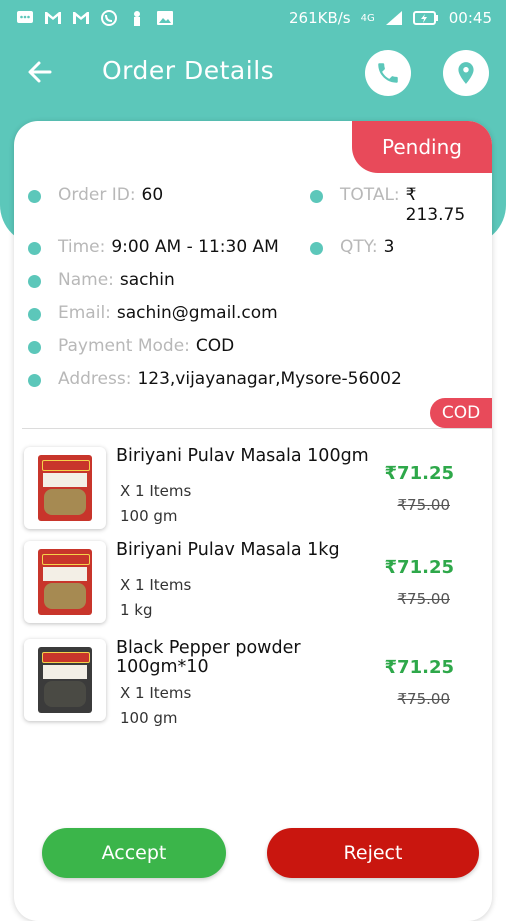 The width and height of the screenshot is (506, 921). Describe the element at coordinates (147, 280) in the screenshot. I see `name-value: sachin` at that location.